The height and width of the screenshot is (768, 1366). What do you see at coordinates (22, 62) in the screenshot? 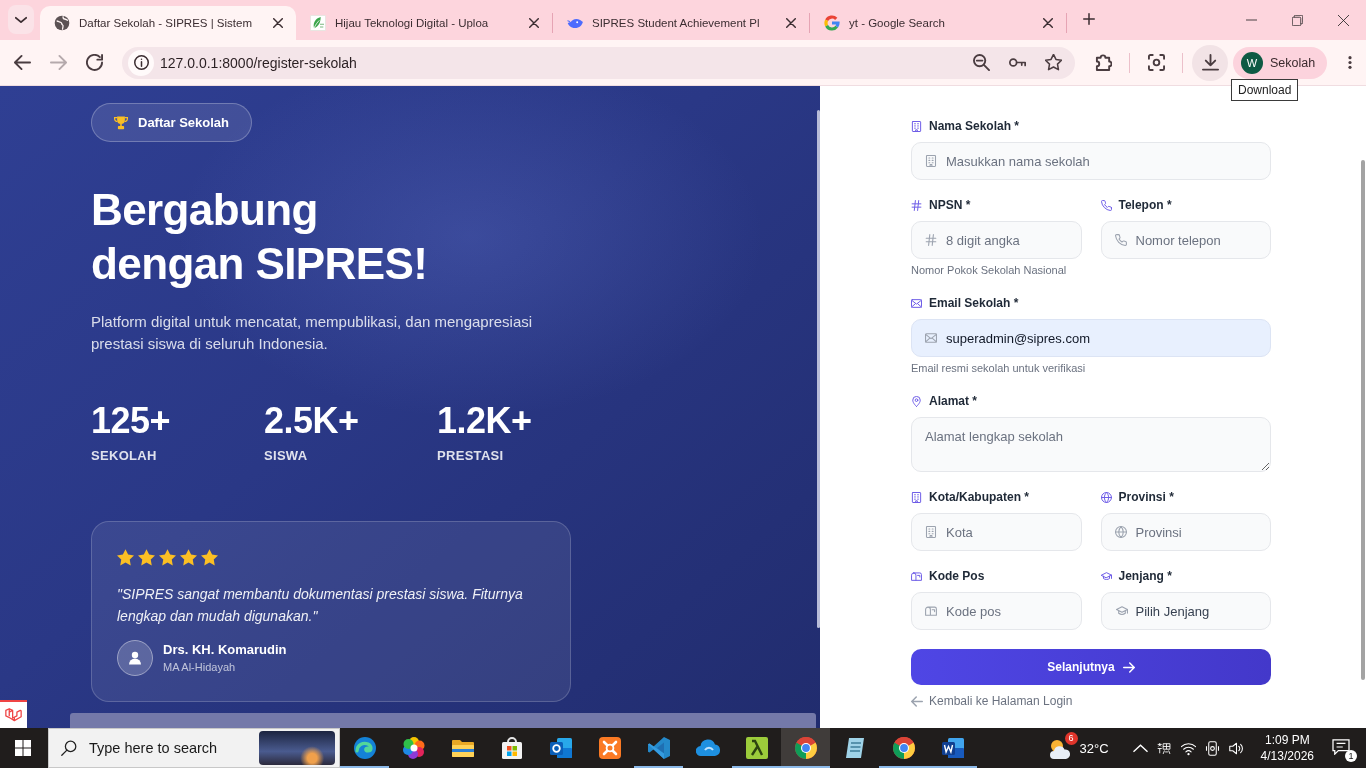
I see `back-arrow-icon` at bounding box center [22, 62].